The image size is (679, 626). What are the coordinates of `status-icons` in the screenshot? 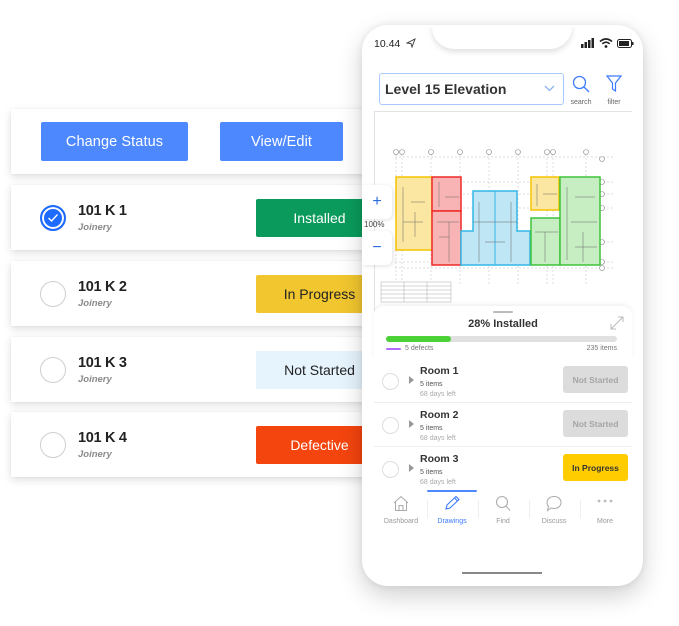 It's located at (607, 43).